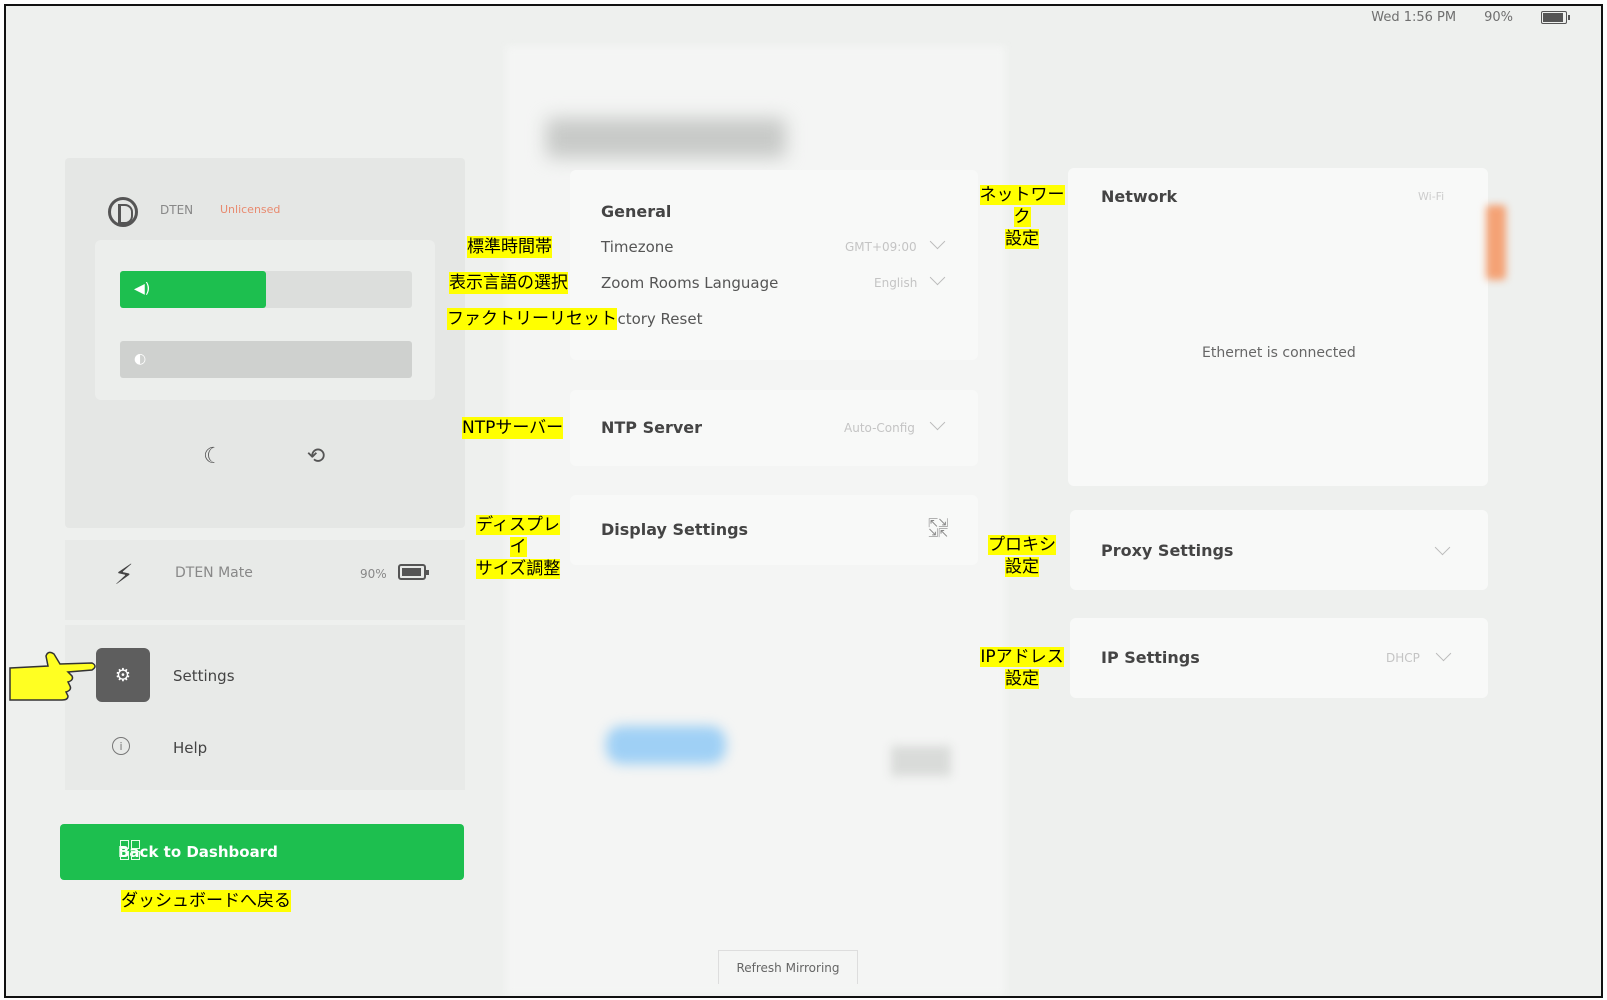 The height and width of the screenshot is (1000, 1607). What do you see at coordinates (142, 289) in the screenshot?
I see `speaker-icon: ◀)` at bounding box center [142, 289].